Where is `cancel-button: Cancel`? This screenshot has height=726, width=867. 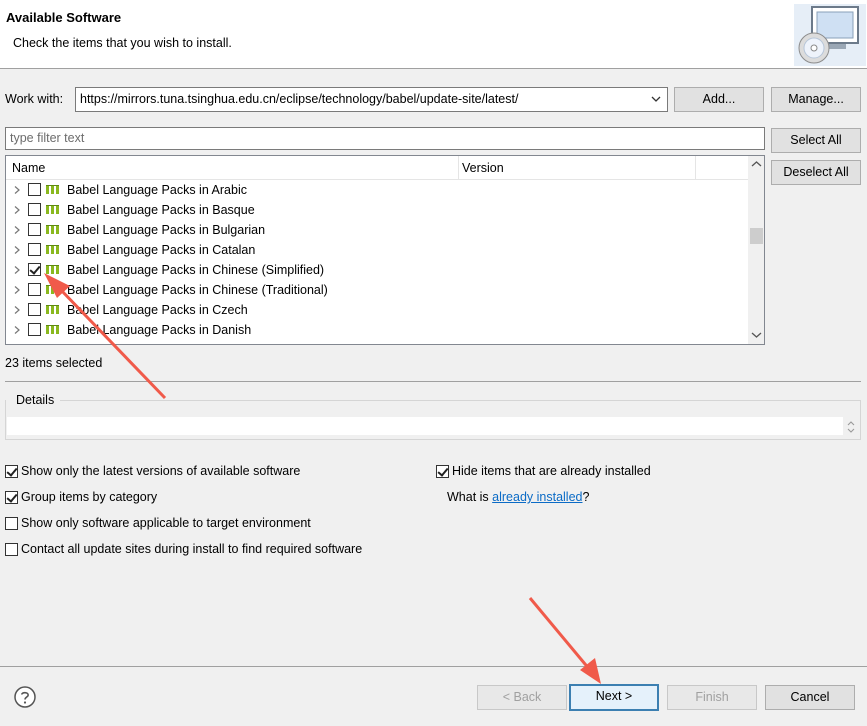 cancel-button: Cancel is located at coordinates (810, 697).